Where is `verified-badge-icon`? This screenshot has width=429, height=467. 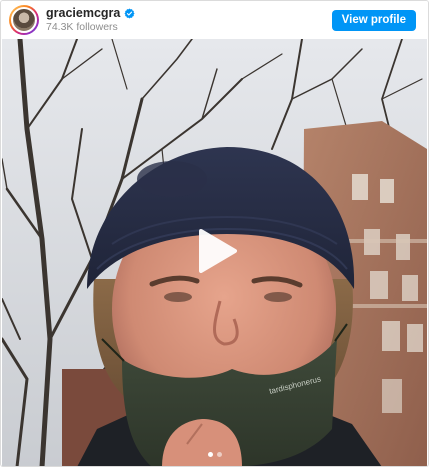 verified-badge-icon is located at coordinates (129, 13).